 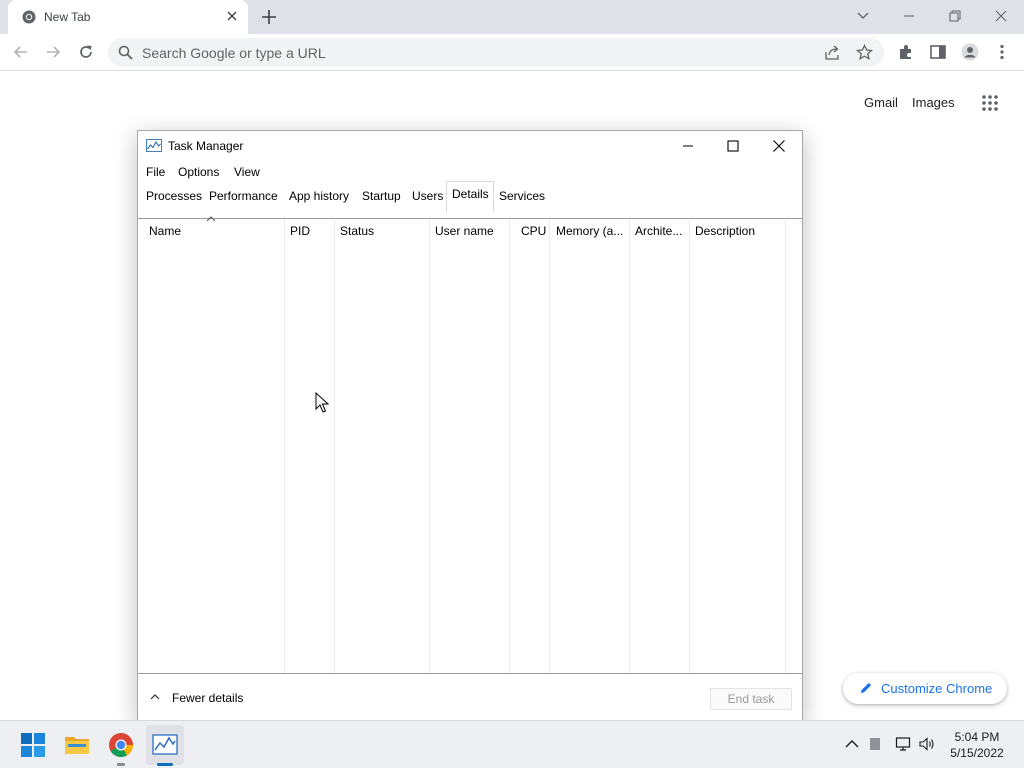 What do you see at coordinates (751, 699) in the screenshot?
I see `end-task-button: End task` at bounding box center [751, 699].